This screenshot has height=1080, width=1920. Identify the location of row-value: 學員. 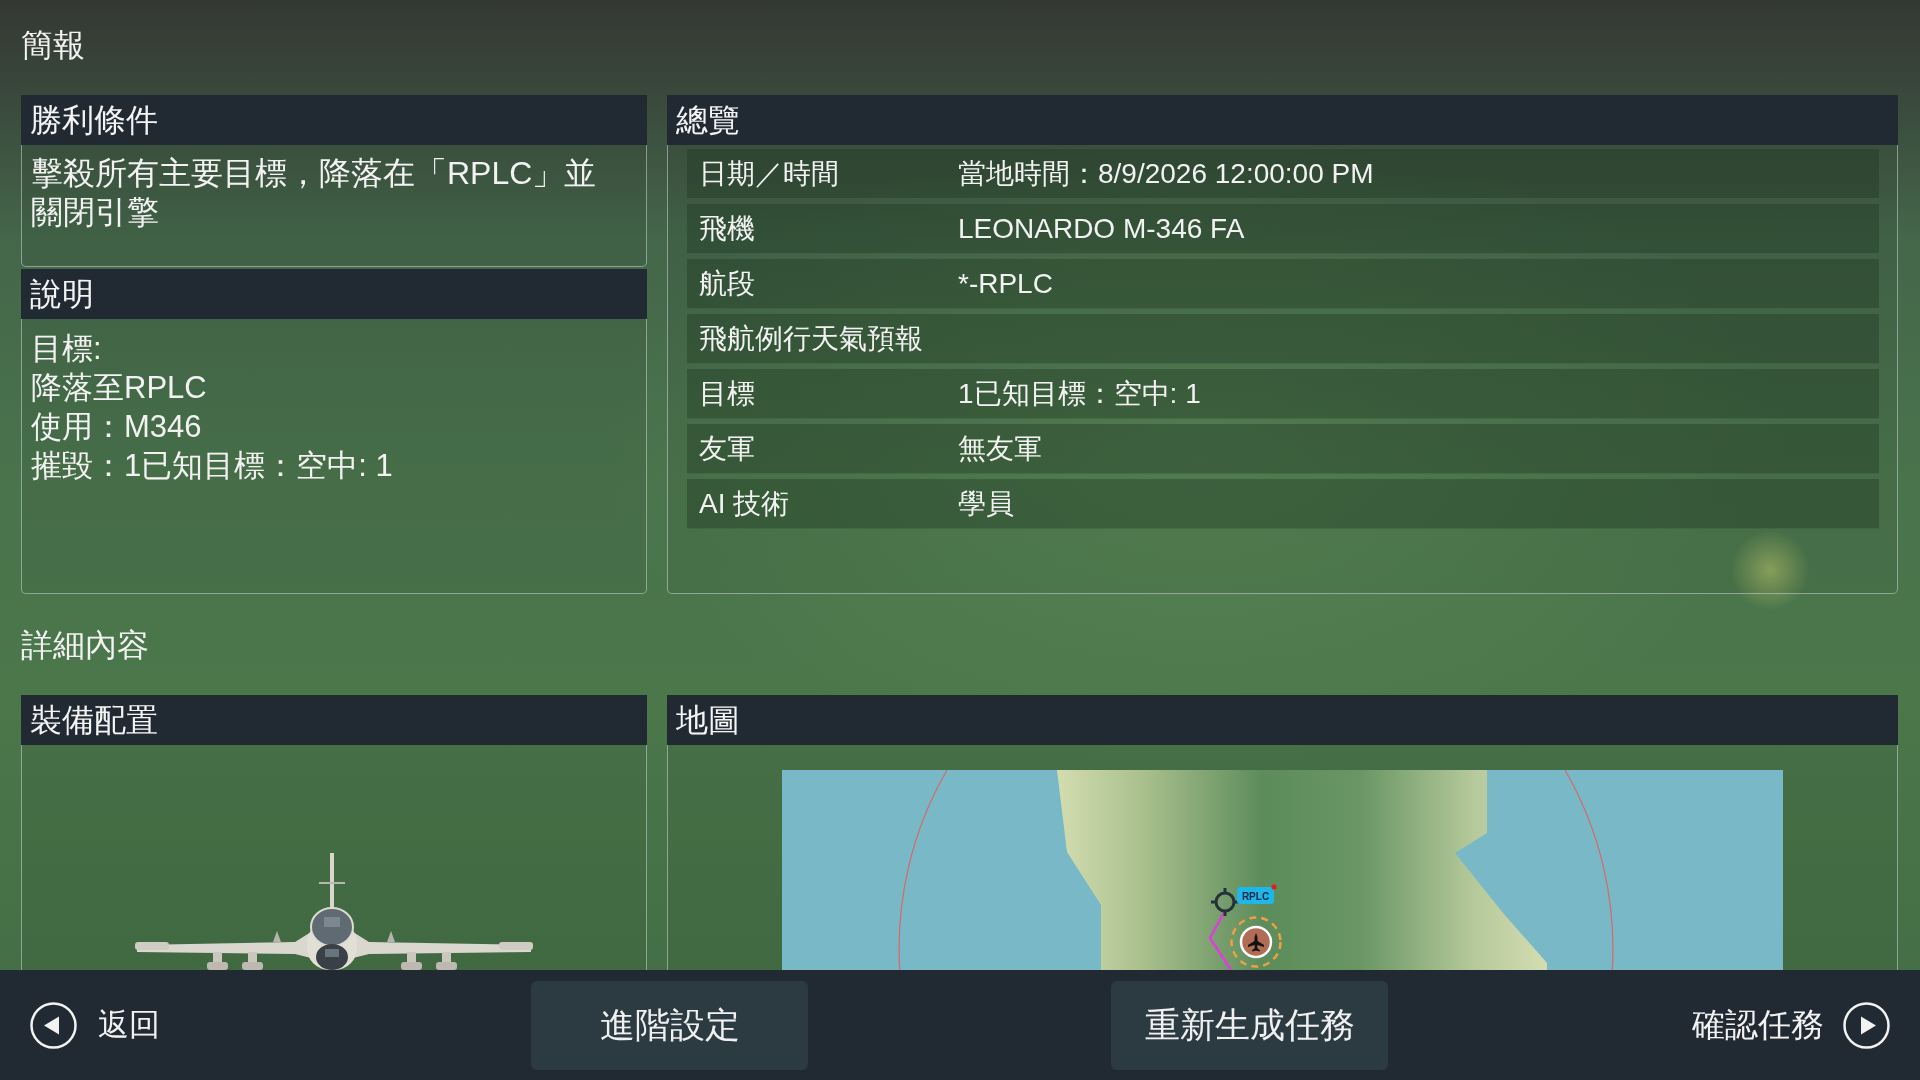
(986, 503).